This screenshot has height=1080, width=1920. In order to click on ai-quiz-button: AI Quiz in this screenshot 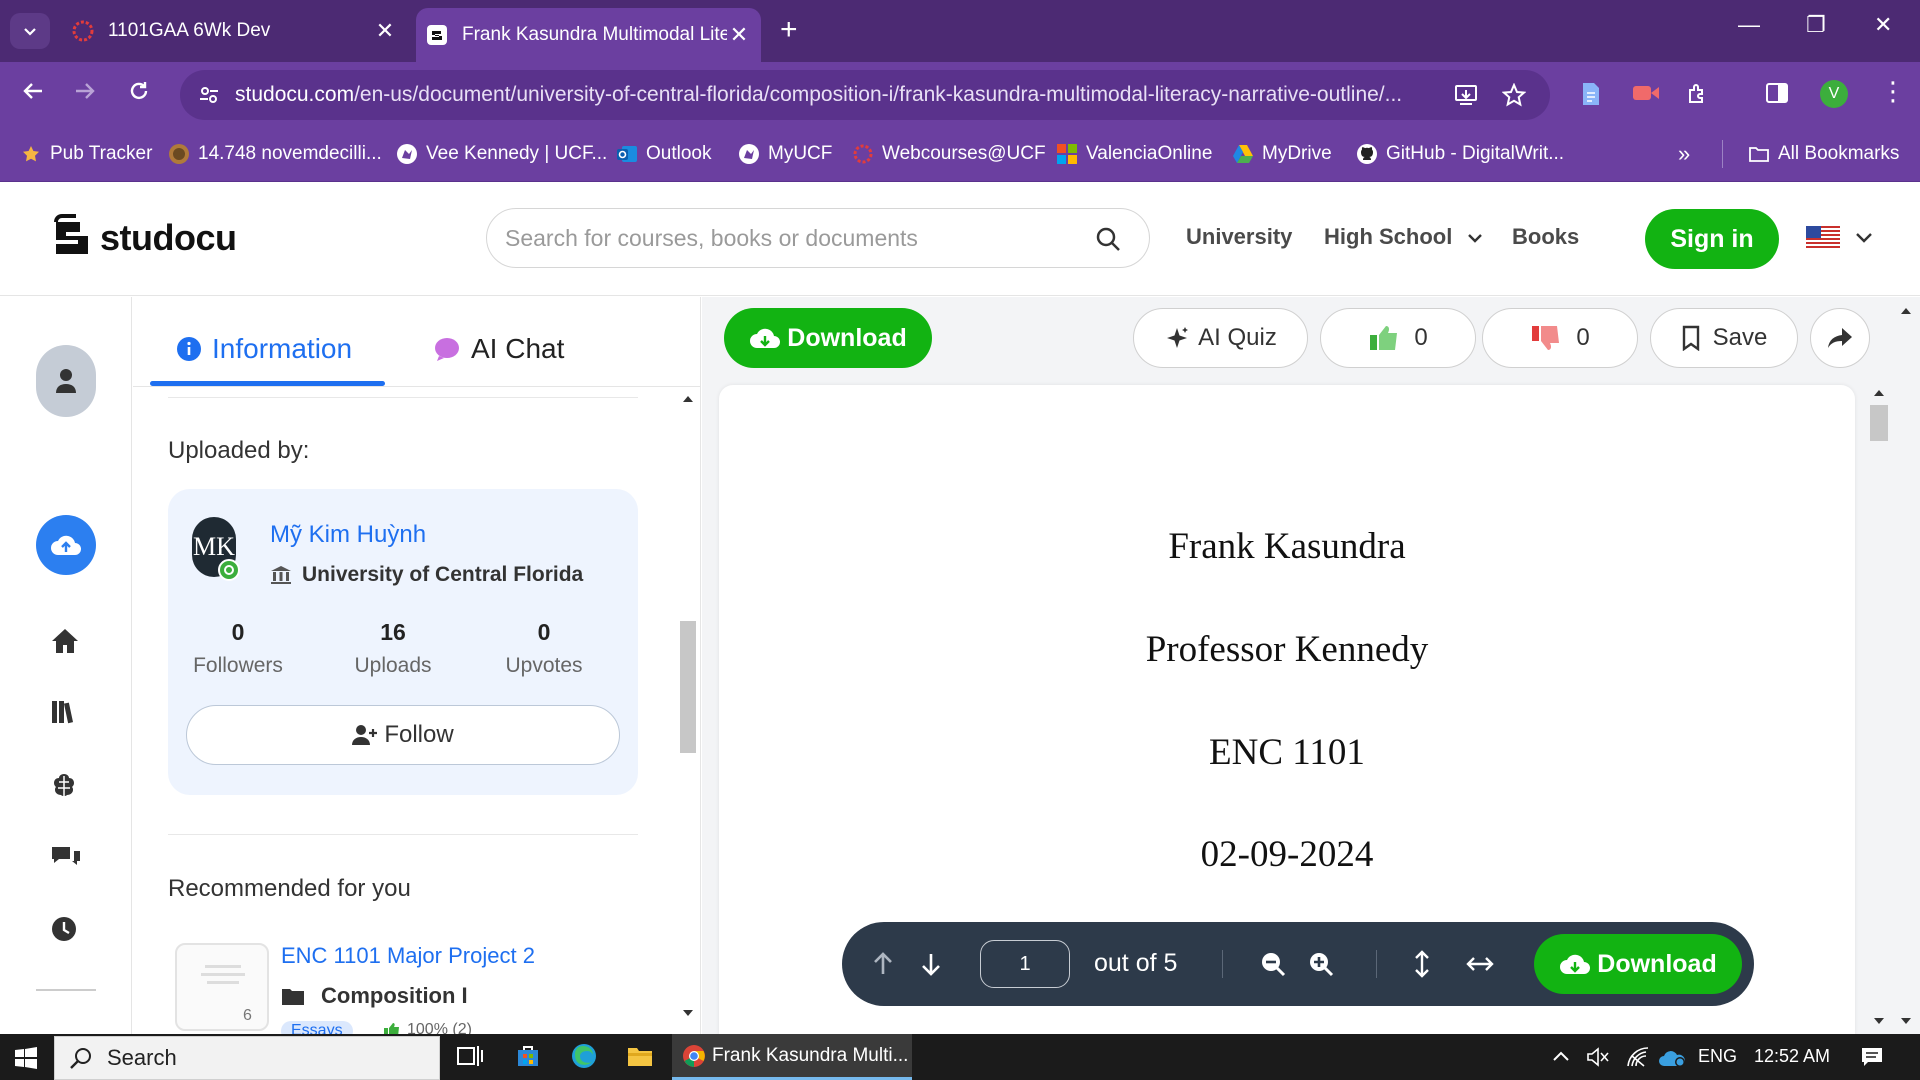, I will do `click(1220, 338)`.